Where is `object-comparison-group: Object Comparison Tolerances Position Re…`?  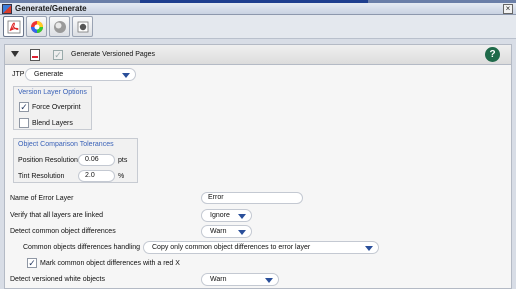 object-comparison-group: Object Comparison Tolerances Position Re… is located at coordinates (75, 160).